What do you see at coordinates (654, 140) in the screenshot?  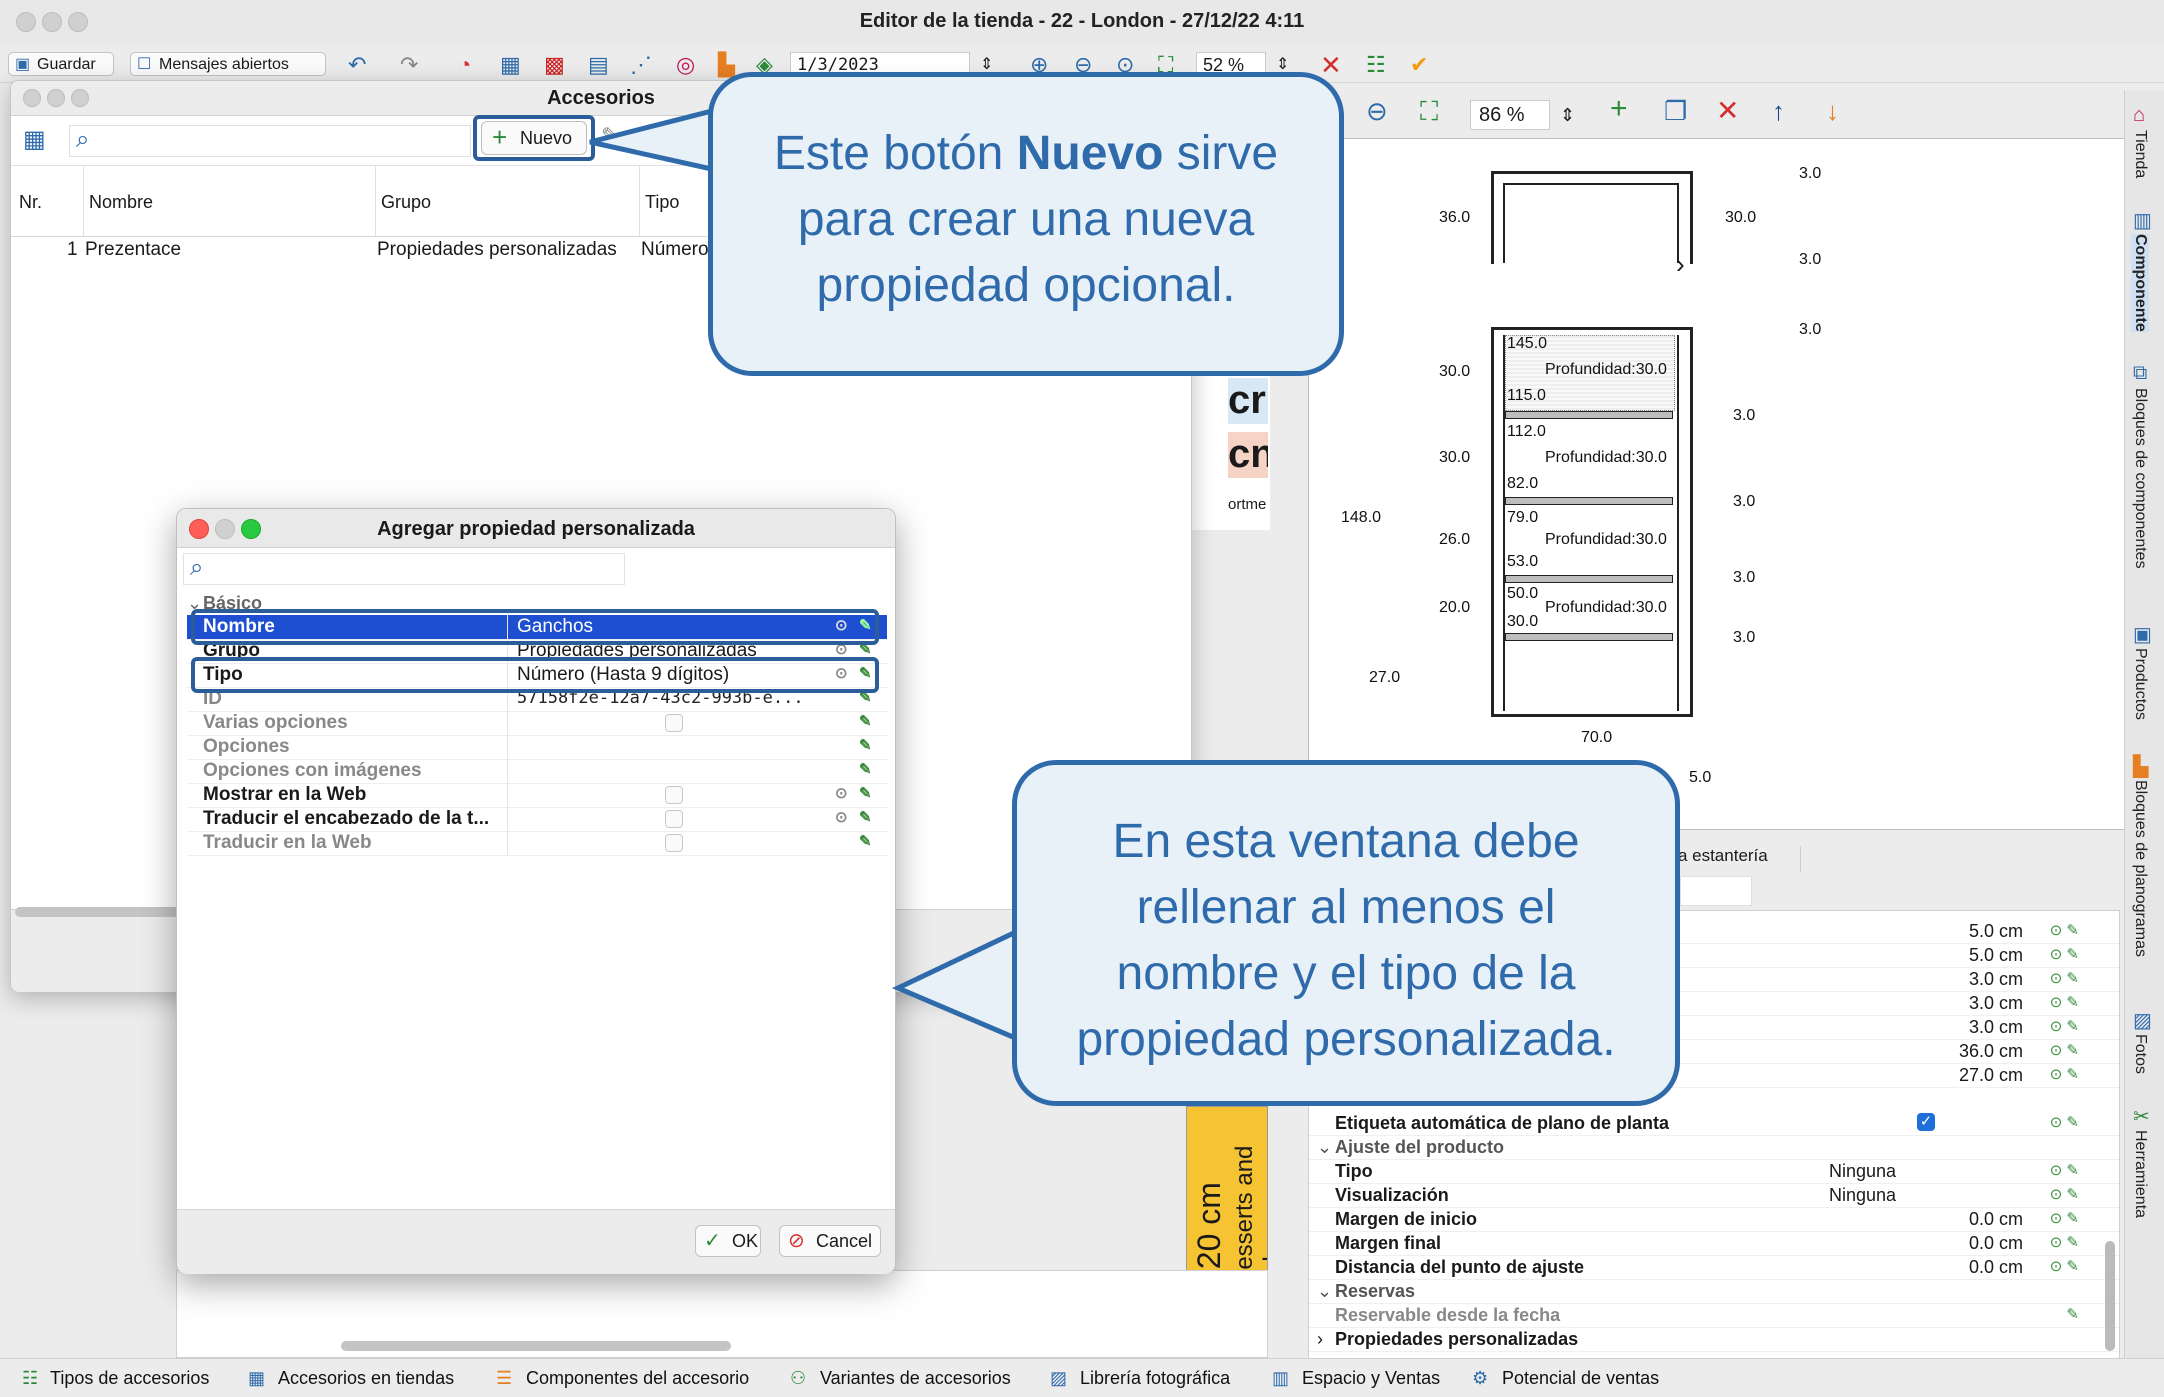 I see `callout-pointer-nuevo` at bounding box center [654, 140].